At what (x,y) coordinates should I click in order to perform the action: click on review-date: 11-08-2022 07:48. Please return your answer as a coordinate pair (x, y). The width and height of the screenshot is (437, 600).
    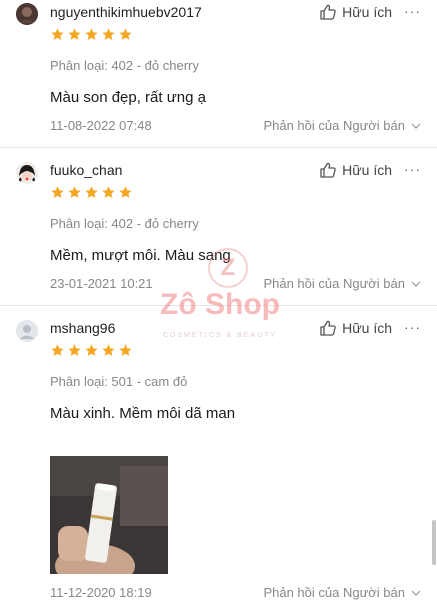
    Looking at the image, I should click on (101, 125).